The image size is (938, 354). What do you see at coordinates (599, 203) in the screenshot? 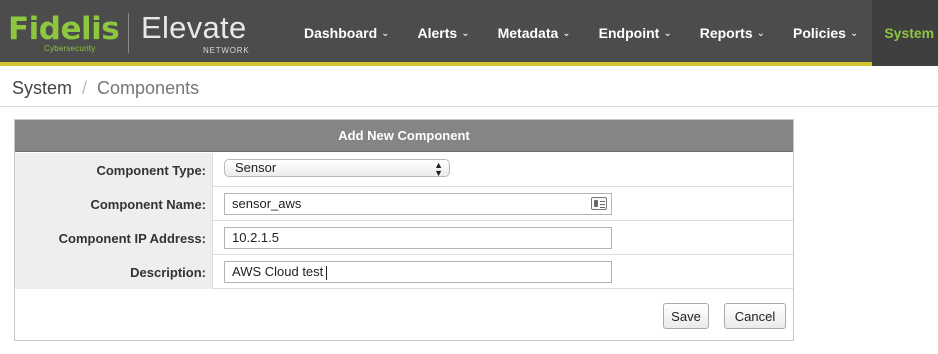
I see `contact-card-icon` at bounding box center [599, 203].